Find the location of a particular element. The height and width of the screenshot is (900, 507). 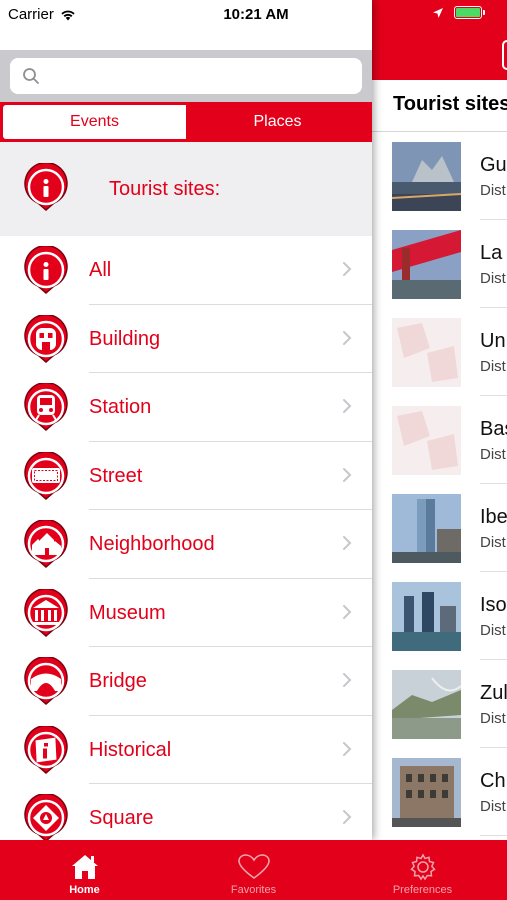

status-indicators is located at coordinates (458, 12).